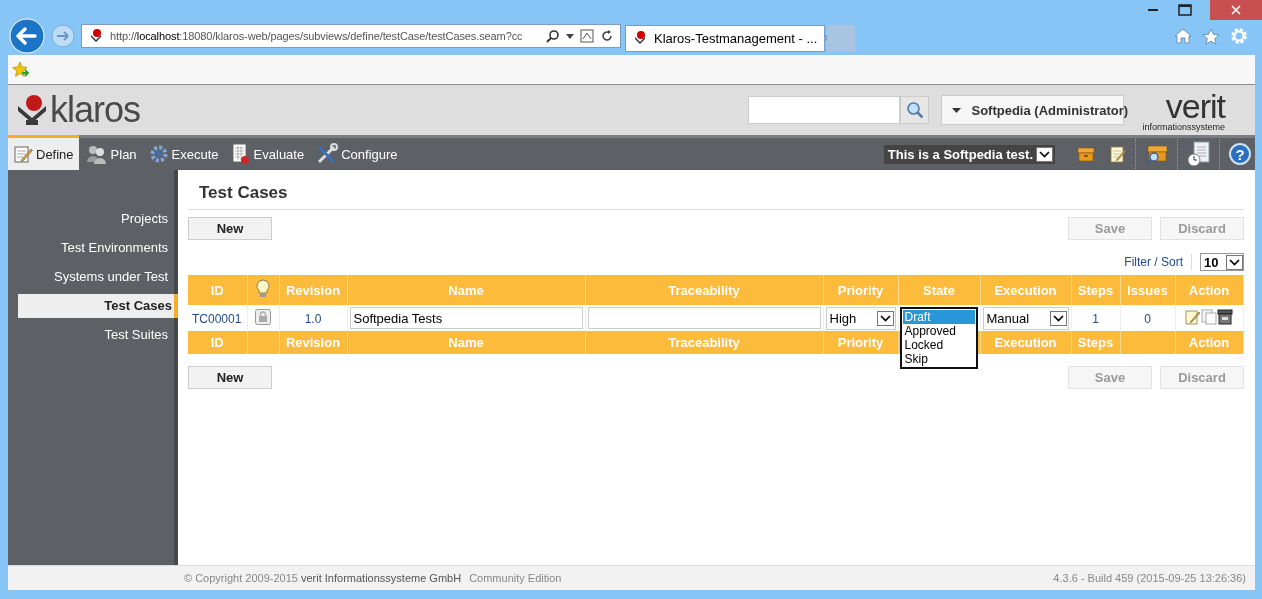 Image resolution: width=1262 pixels, height=599 pixels. What do you see at coordinates (95, 110) in the screenshot?
I see `klaros-logo: klaros` at bounding box center [95, 110].